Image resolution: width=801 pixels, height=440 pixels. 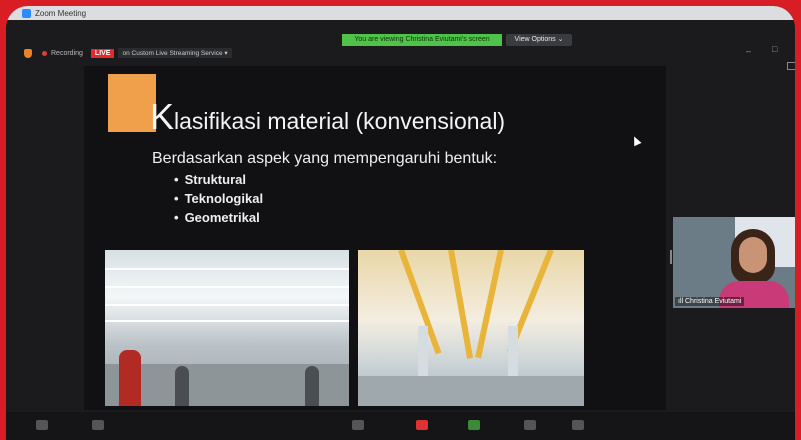 I want to click on video-icon, so click(x=98, y=425).